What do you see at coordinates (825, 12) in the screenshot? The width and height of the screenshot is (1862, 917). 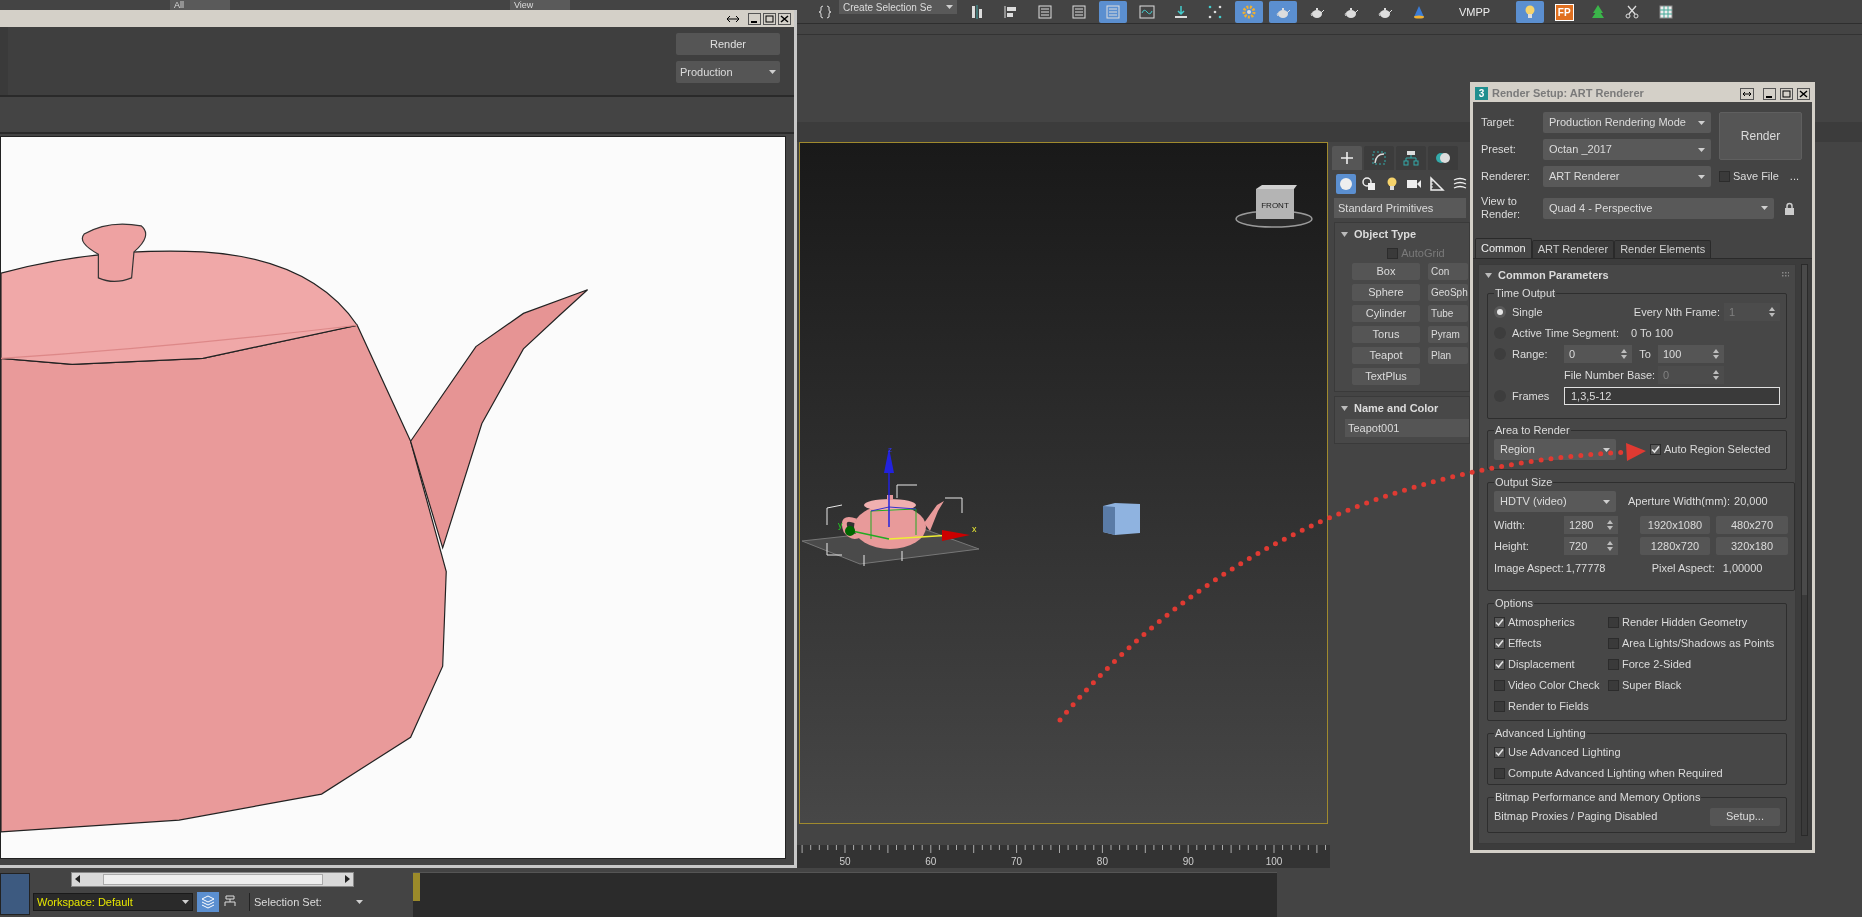 I see `braces-icon` at bounding box center [825, 12].